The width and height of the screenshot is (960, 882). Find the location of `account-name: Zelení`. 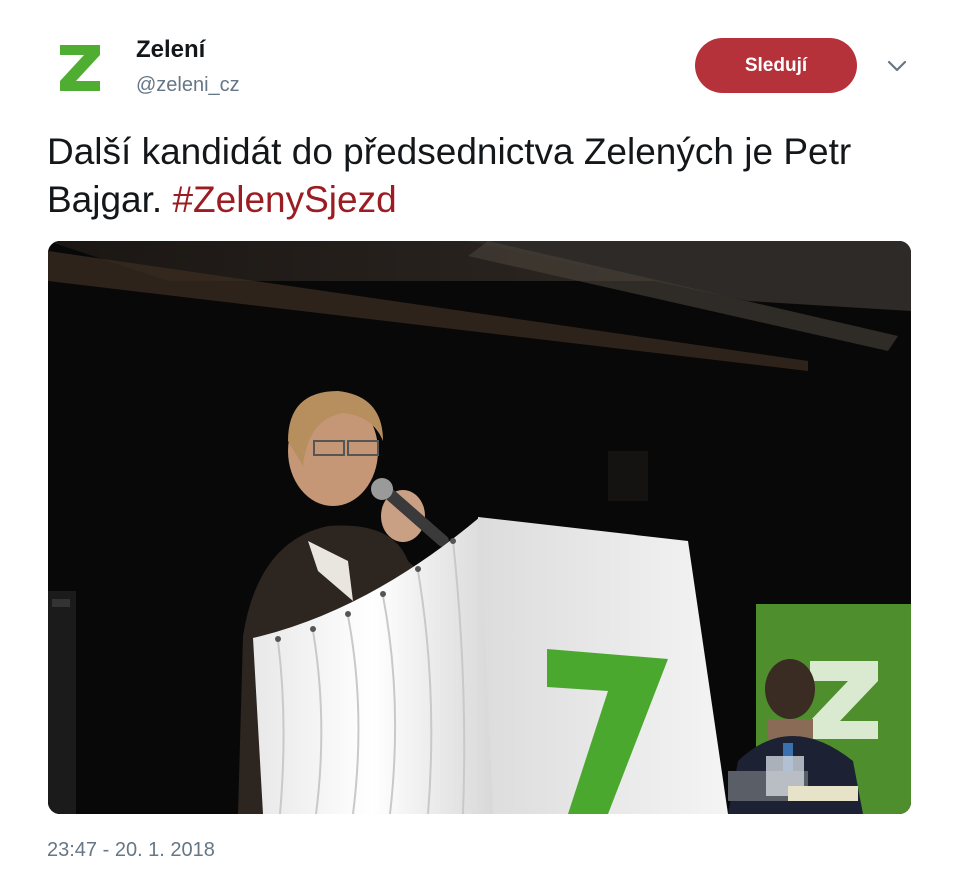

account-name: Zelení is located at coordinates (170, 50).